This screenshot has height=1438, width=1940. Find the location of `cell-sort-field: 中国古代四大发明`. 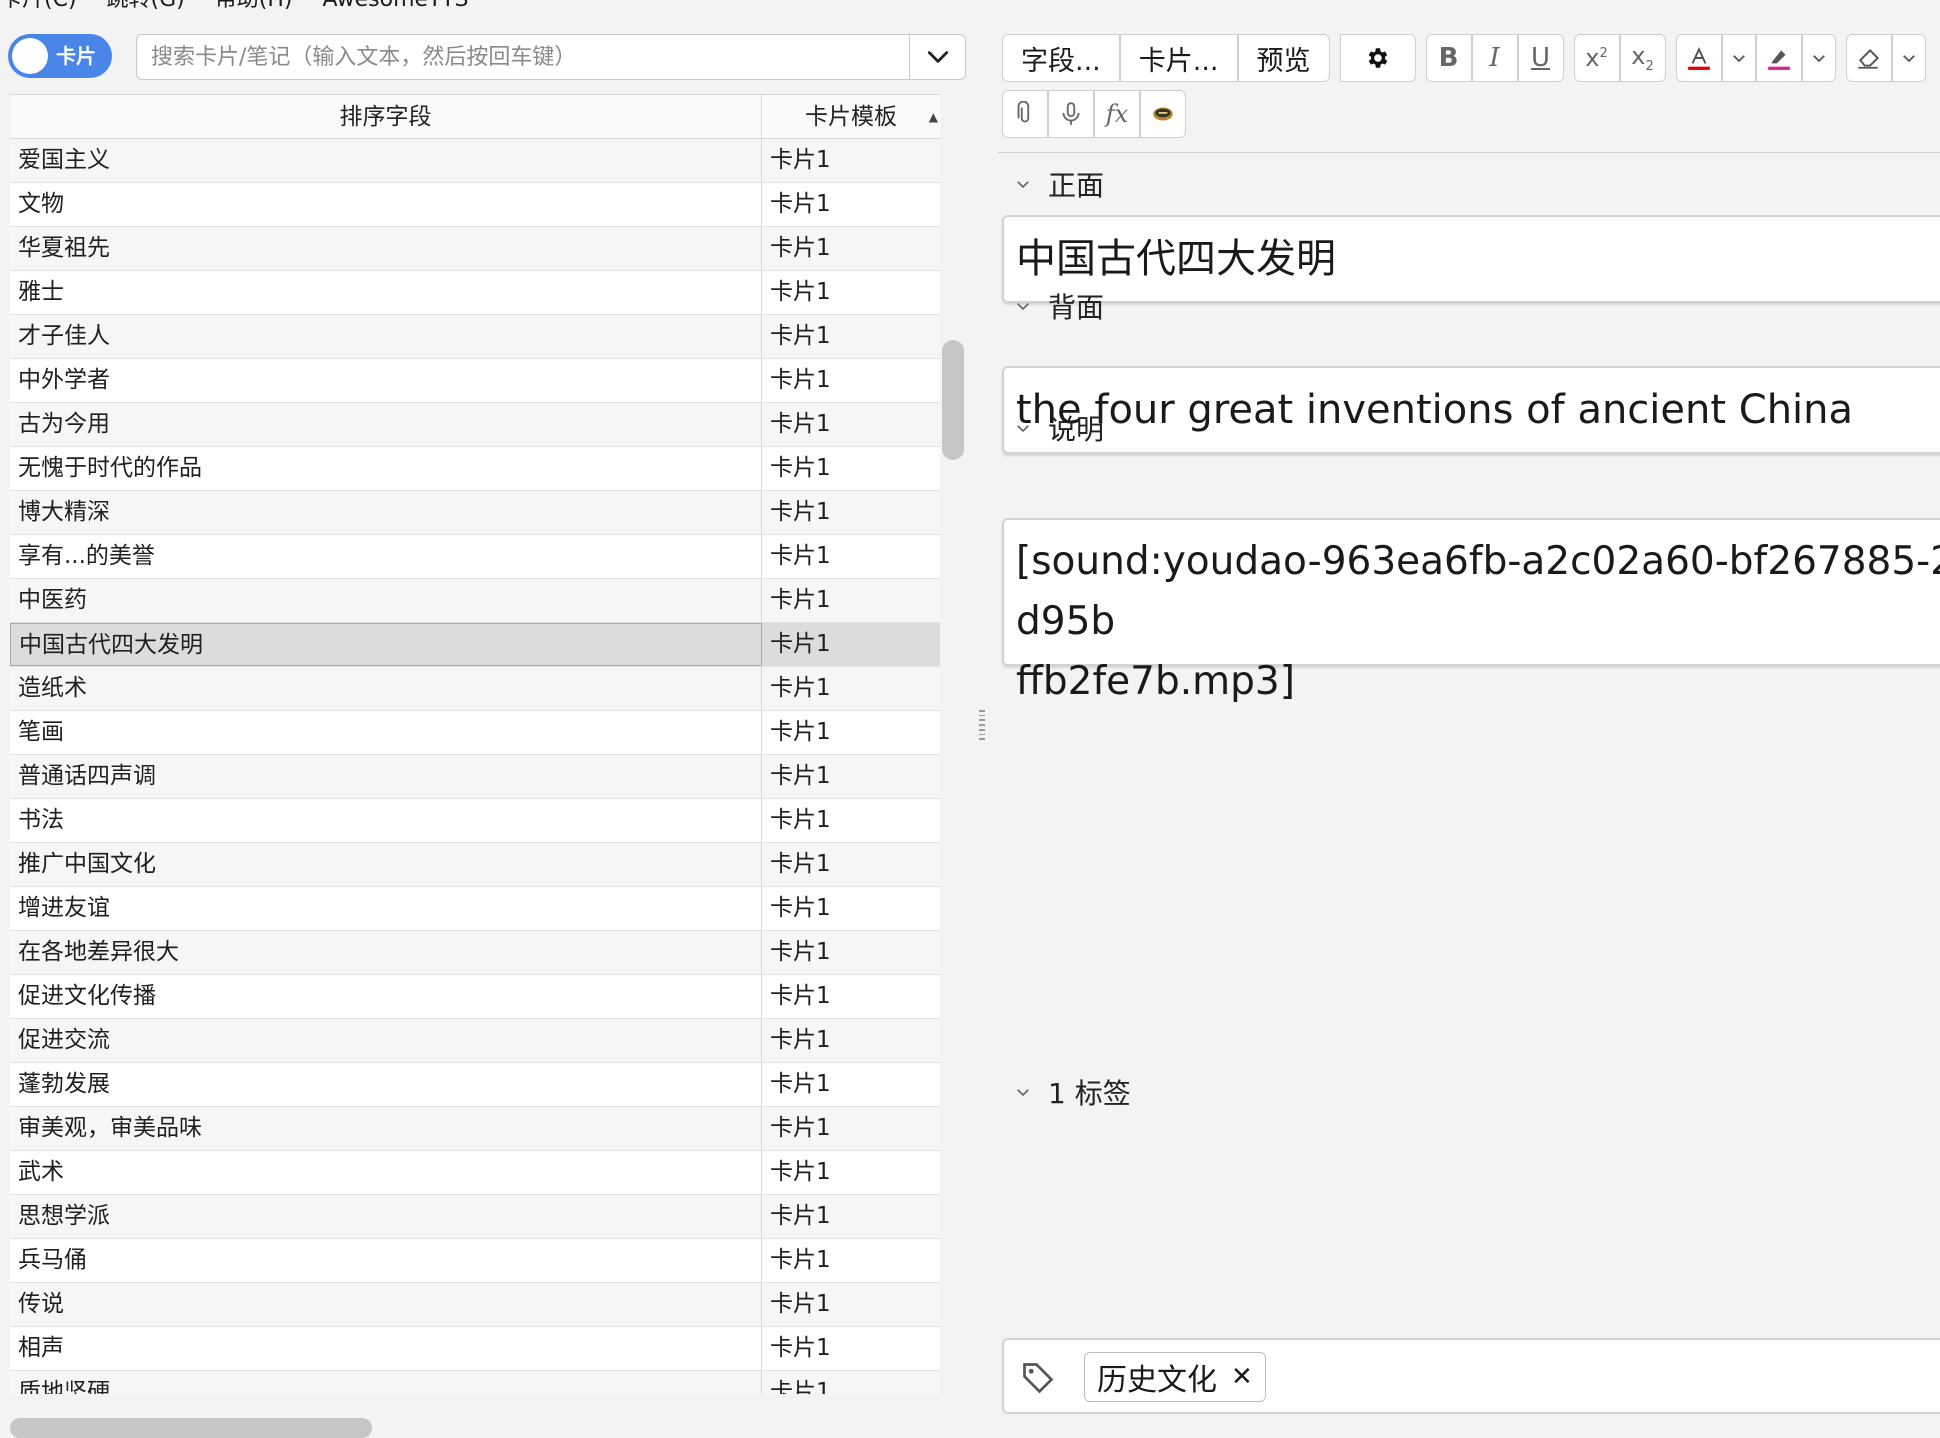

cell-sort-field: 中国古代四大发明 is located at coordinates (386, 644).